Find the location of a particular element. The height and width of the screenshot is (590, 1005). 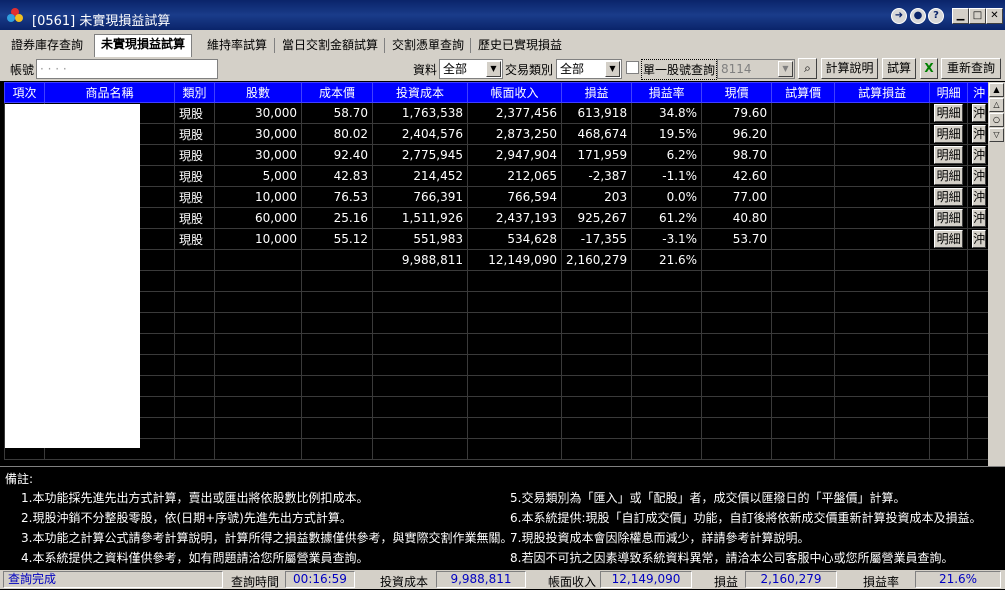

trial-calc-button: 試算 is located at coordinates (899, 68).